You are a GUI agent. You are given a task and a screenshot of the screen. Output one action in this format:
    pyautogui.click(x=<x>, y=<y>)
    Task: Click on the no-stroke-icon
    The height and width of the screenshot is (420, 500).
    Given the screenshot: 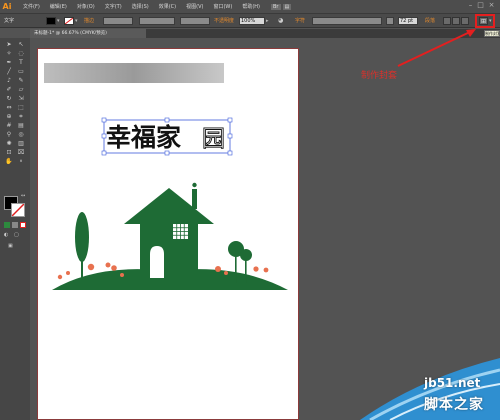 What is the action you would take?
    pyautogui.click(x=69, y=21)
    